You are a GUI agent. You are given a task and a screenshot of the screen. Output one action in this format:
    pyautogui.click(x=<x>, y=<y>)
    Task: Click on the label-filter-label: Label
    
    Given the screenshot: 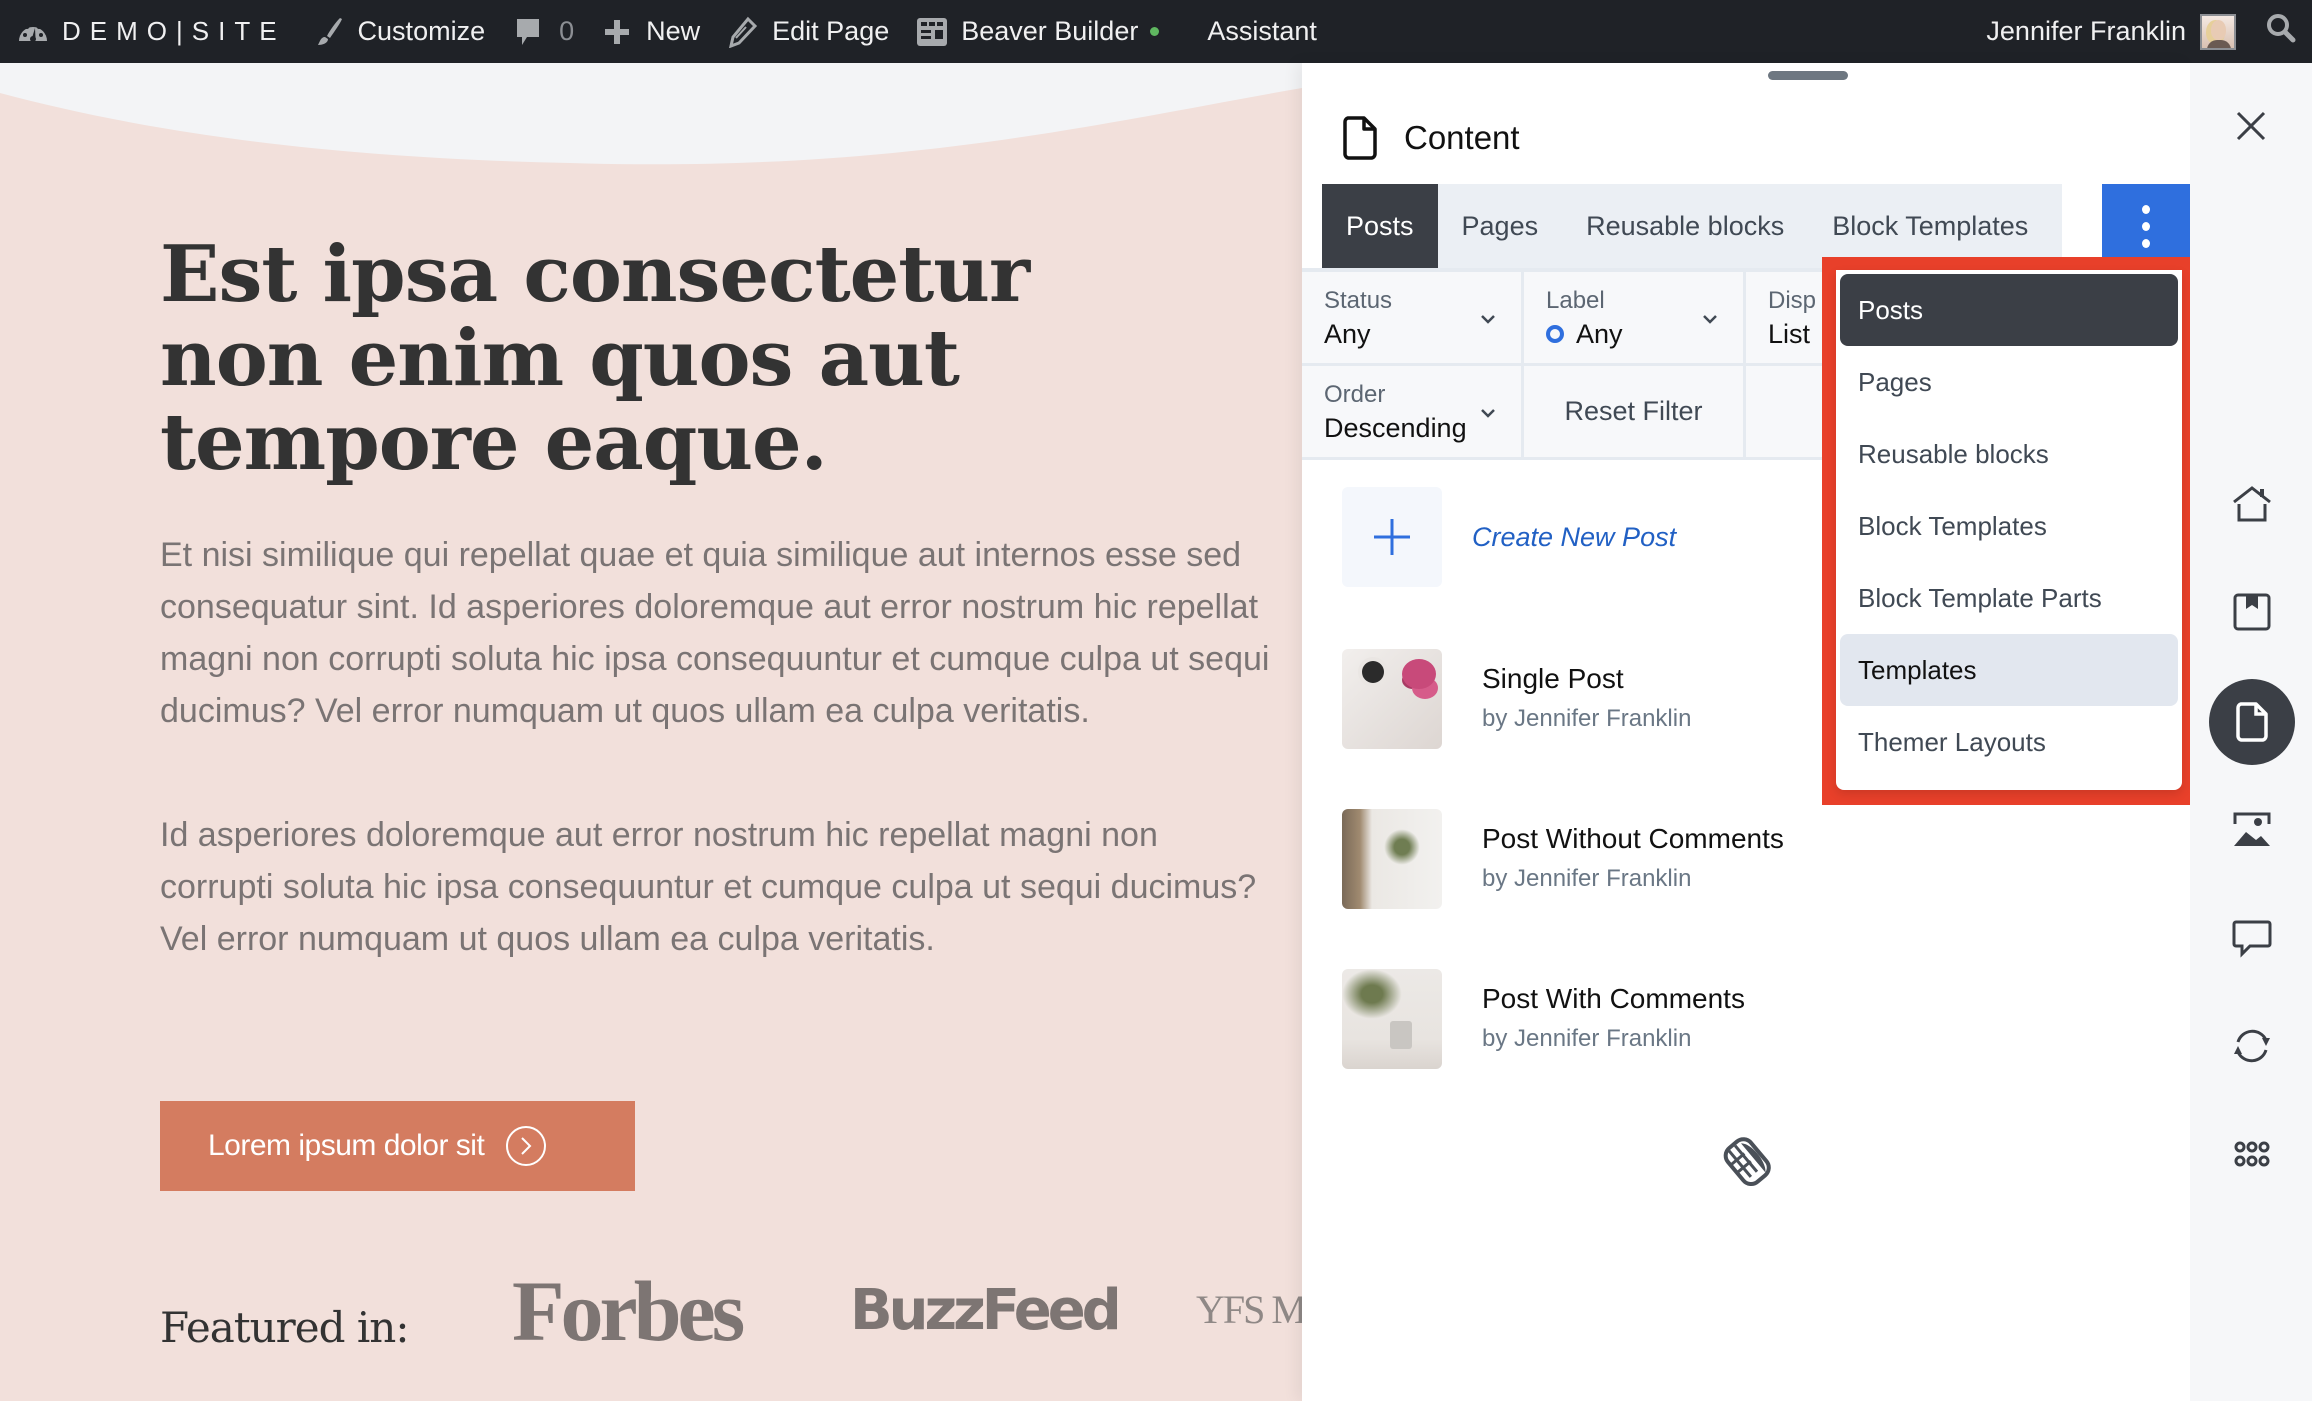 What is the action you would take?
    pyautogui.click(x=1575, y=300)
    